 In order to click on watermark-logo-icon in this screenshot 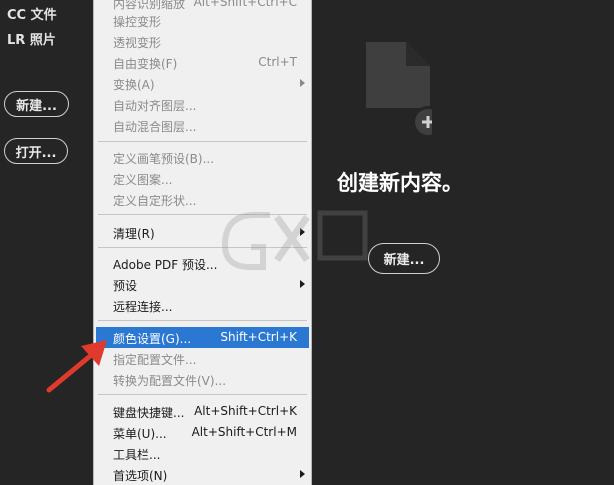, I will do `click(295, 240)`.